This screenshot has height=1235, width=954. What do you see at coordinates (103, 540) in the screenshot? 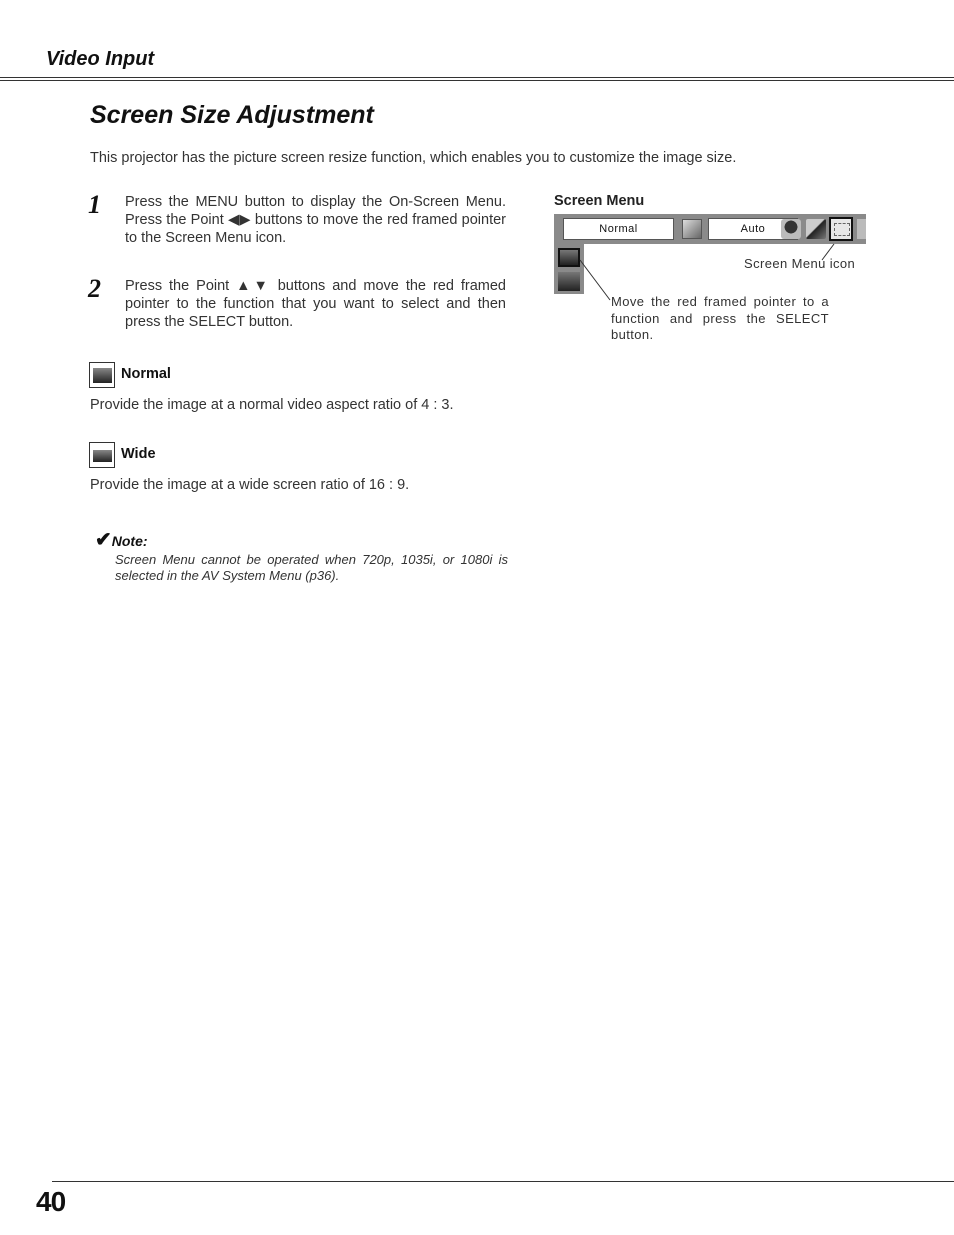
I see `checkmark-icon: ✔` at bounding box center [103, 540].